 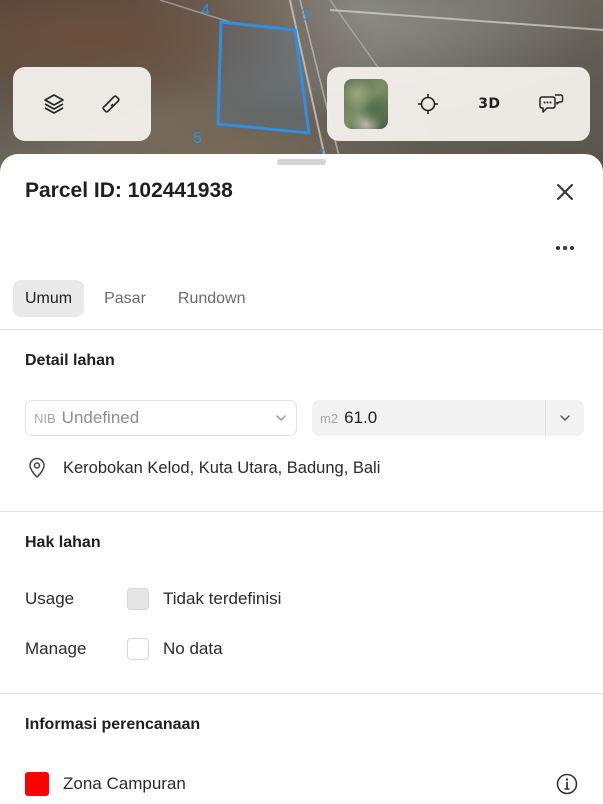 I want to click on close-button, so click(x=565, y=192).